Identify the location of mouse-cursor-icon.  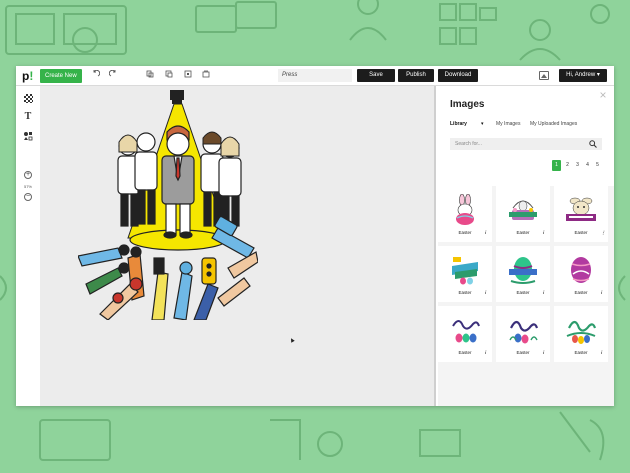
(292, 340).